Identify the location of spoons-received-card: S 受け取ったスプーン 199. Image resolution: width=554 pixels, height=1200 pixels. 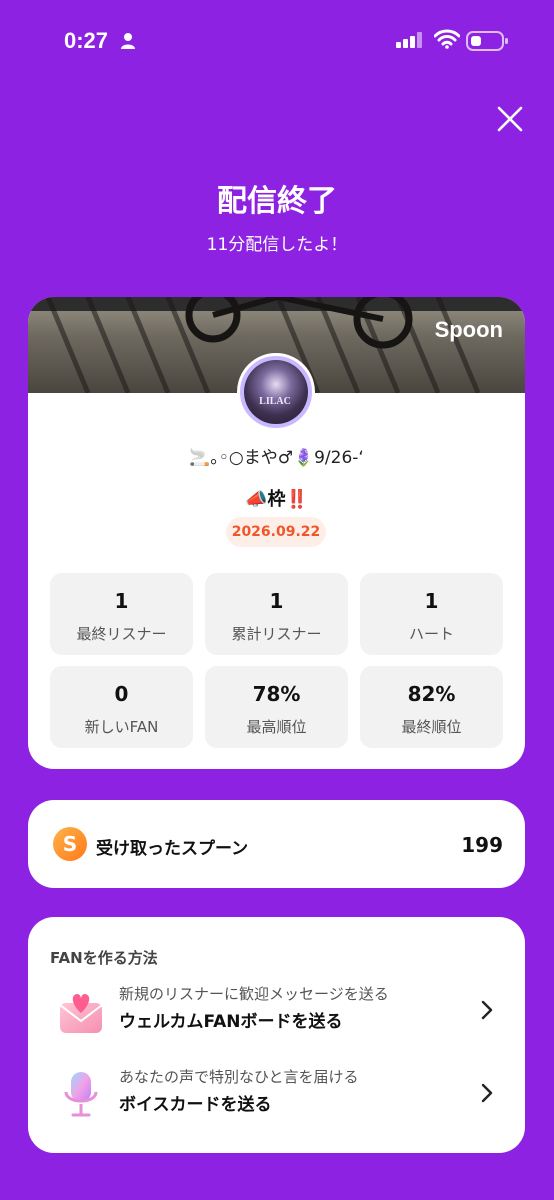
(276, 844).